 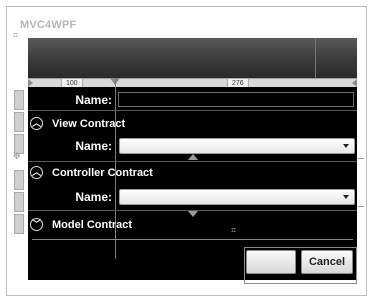 What do you see at coordinates (89, 124) in the screenshot?
I see `view-contract-label: View Contract` at bounding box center [89, 124].